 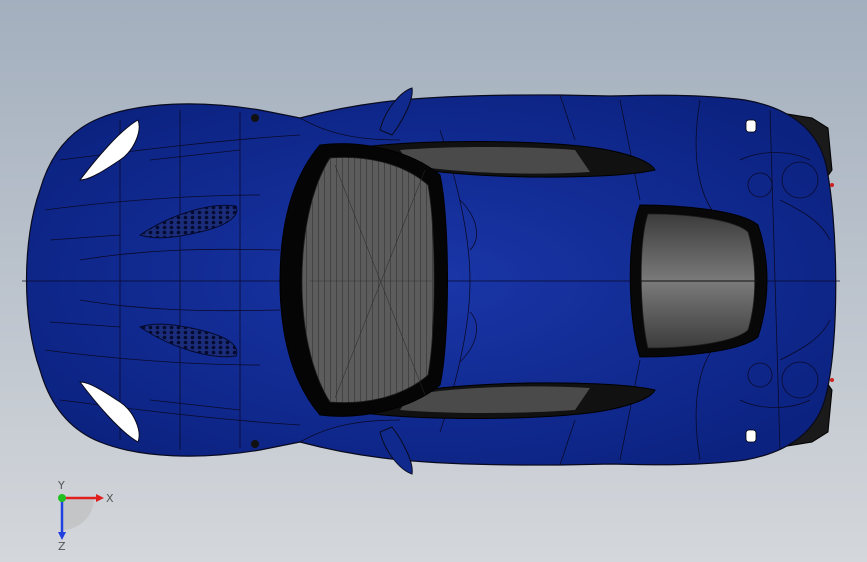 I want to click on taillight-top, so click(x=751, y=126).